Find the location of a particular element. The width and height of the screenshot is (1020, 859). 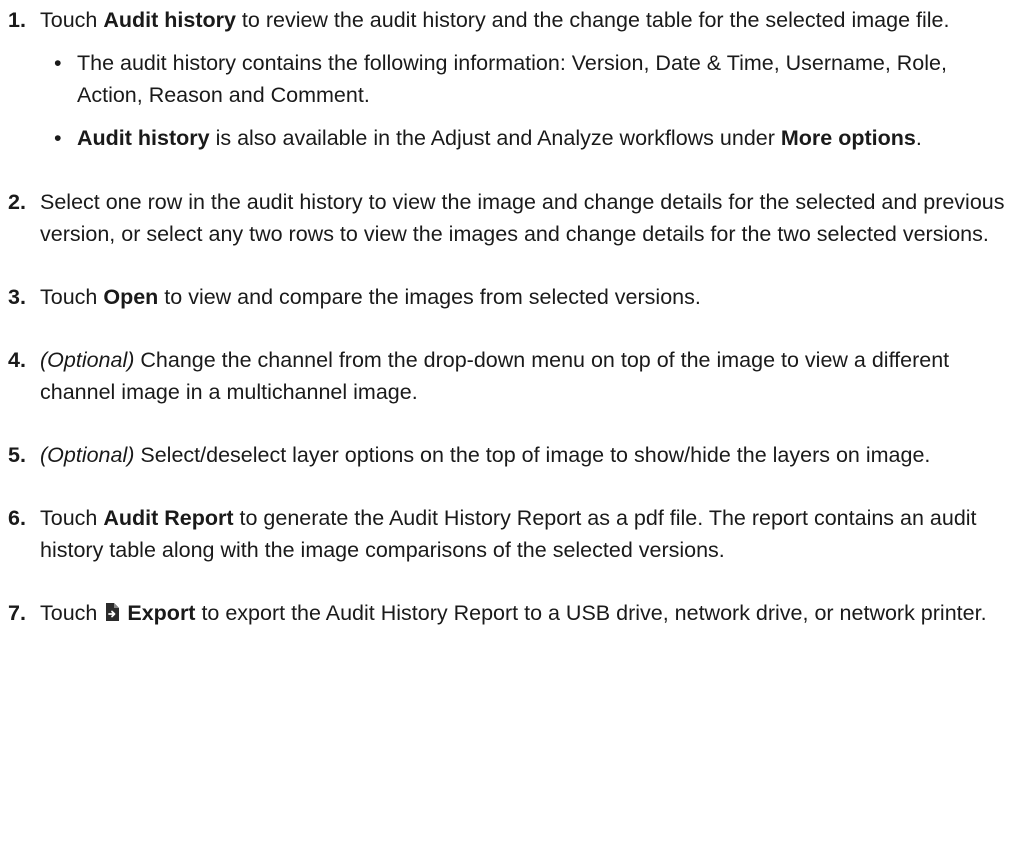

step-number: 5. is located at coordinates (17, 455).